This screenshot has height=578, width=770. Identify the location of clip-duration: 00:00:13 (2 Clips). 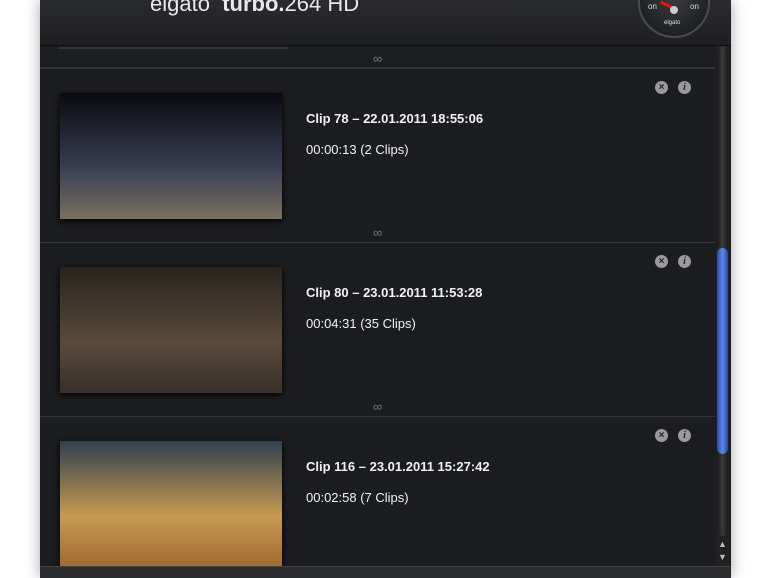
(357, 149).